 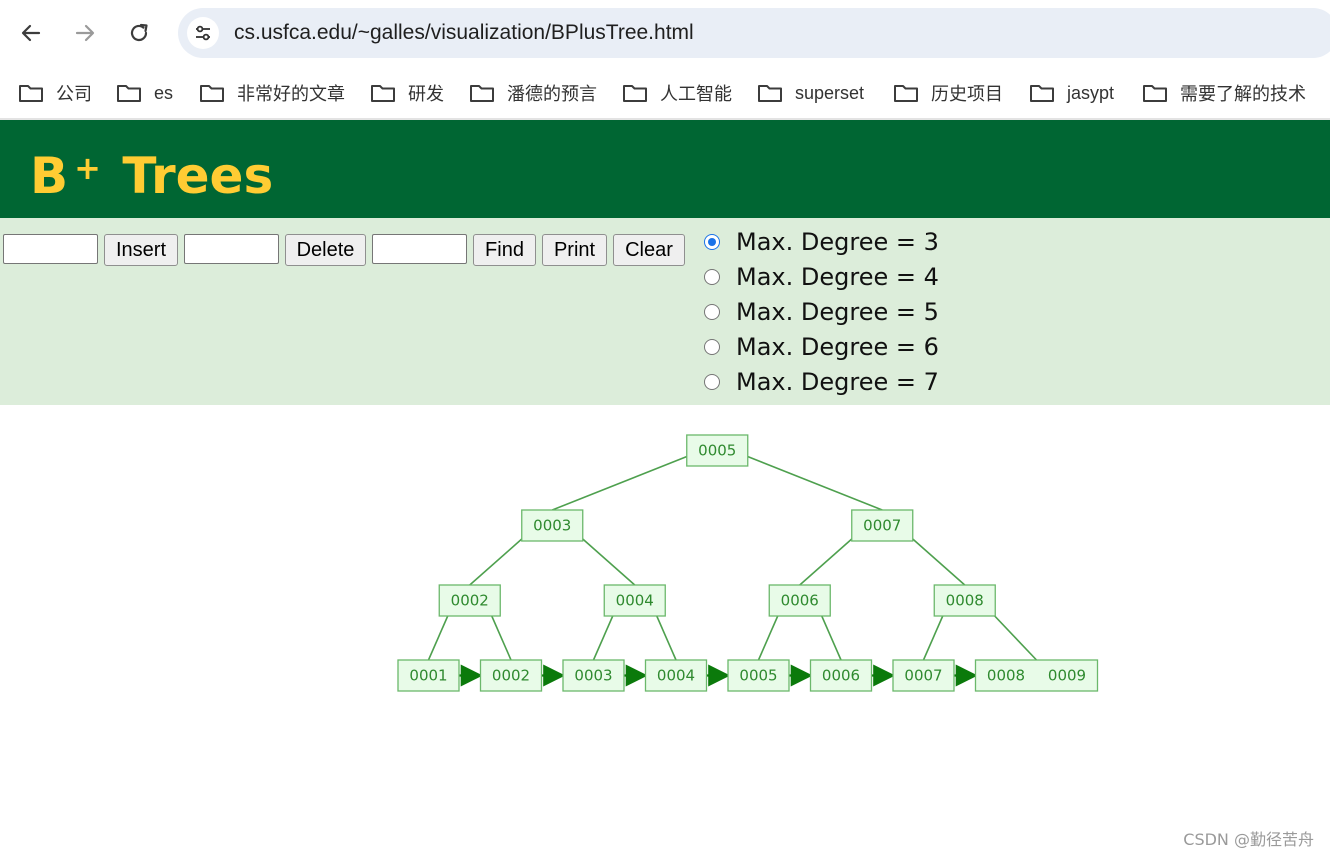 I want to click on bookmark-folder: 人工智能, so click(x=677, y=93).